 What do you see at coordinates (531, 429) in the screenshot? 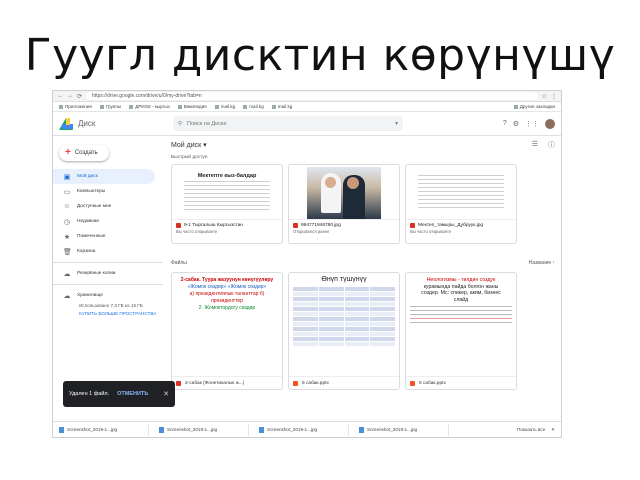
I see `show-all-button: Показать все` at bounding box center [531, 429].